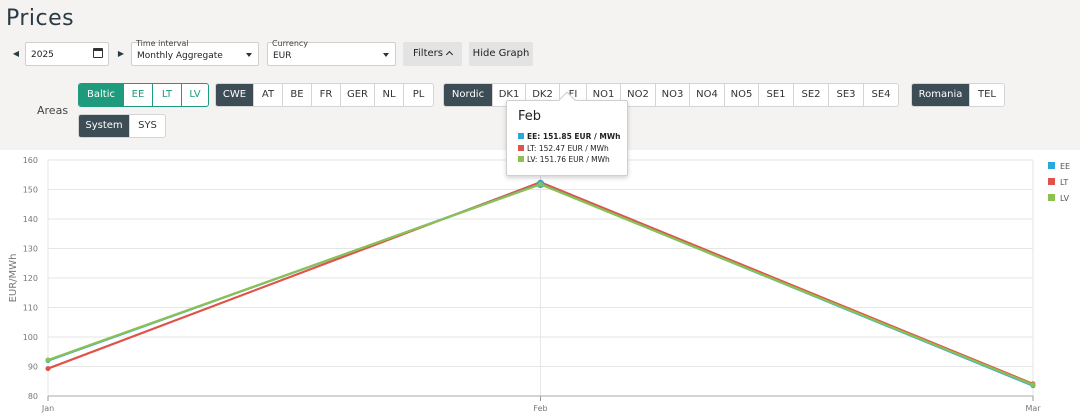  I want to click on area-button-ee: EE, so click(138, 95).